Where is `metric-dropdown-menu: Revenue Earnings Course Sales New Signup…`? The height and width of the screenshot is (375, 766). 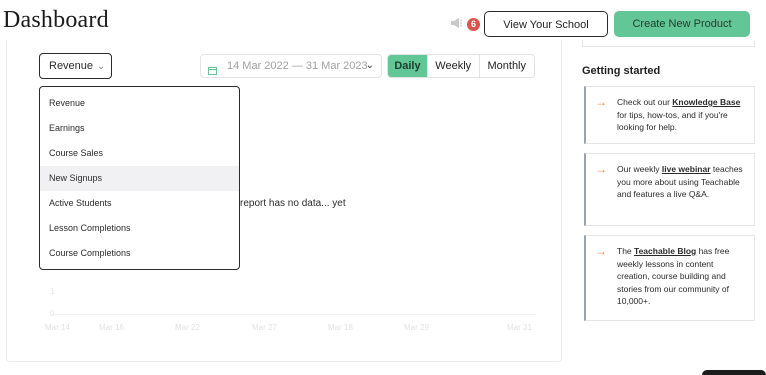 metric-dropdown-menu: Revenue Earnings Course Sales New Signup… is located at coordinates (139, 178).